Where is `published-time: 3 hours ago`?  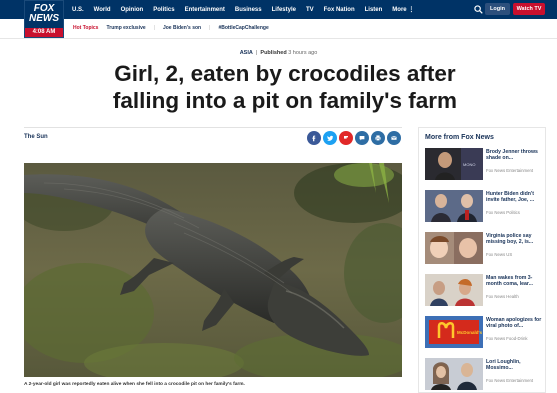
published-time: 3 hours ago is located at coordinates (303, 53).